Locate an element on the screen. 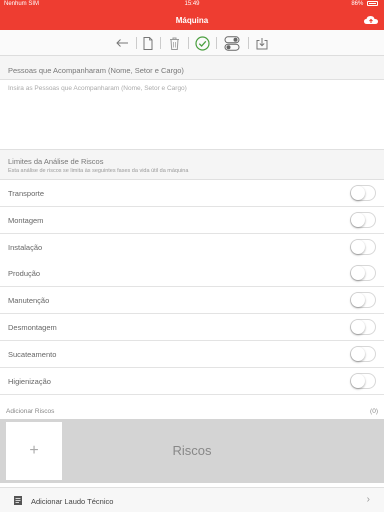 Image resolution: width=384 pixels, height=512 pixels. phase-row: Desmontagem is located at coordinates (192, 327).